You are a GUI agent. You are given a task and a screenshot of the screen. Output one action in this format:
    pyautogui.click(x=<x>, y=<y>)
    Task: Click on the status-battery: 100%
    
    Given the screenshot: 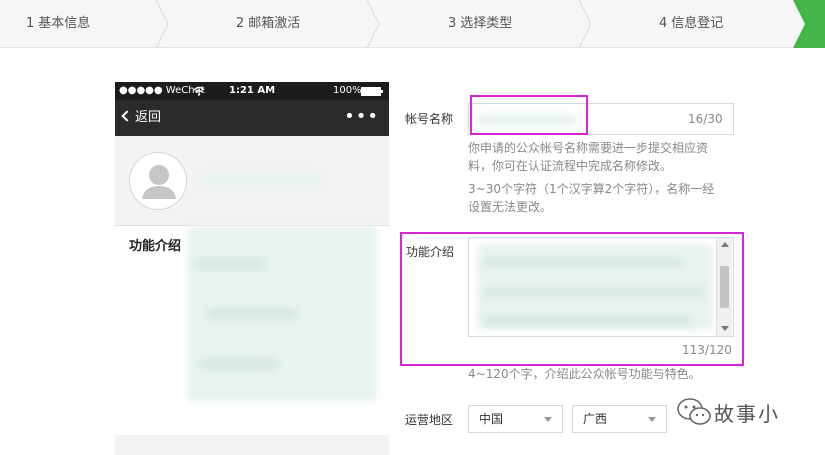 What is the action you would take?
    pyautogui.click(x=347, y=90)
    